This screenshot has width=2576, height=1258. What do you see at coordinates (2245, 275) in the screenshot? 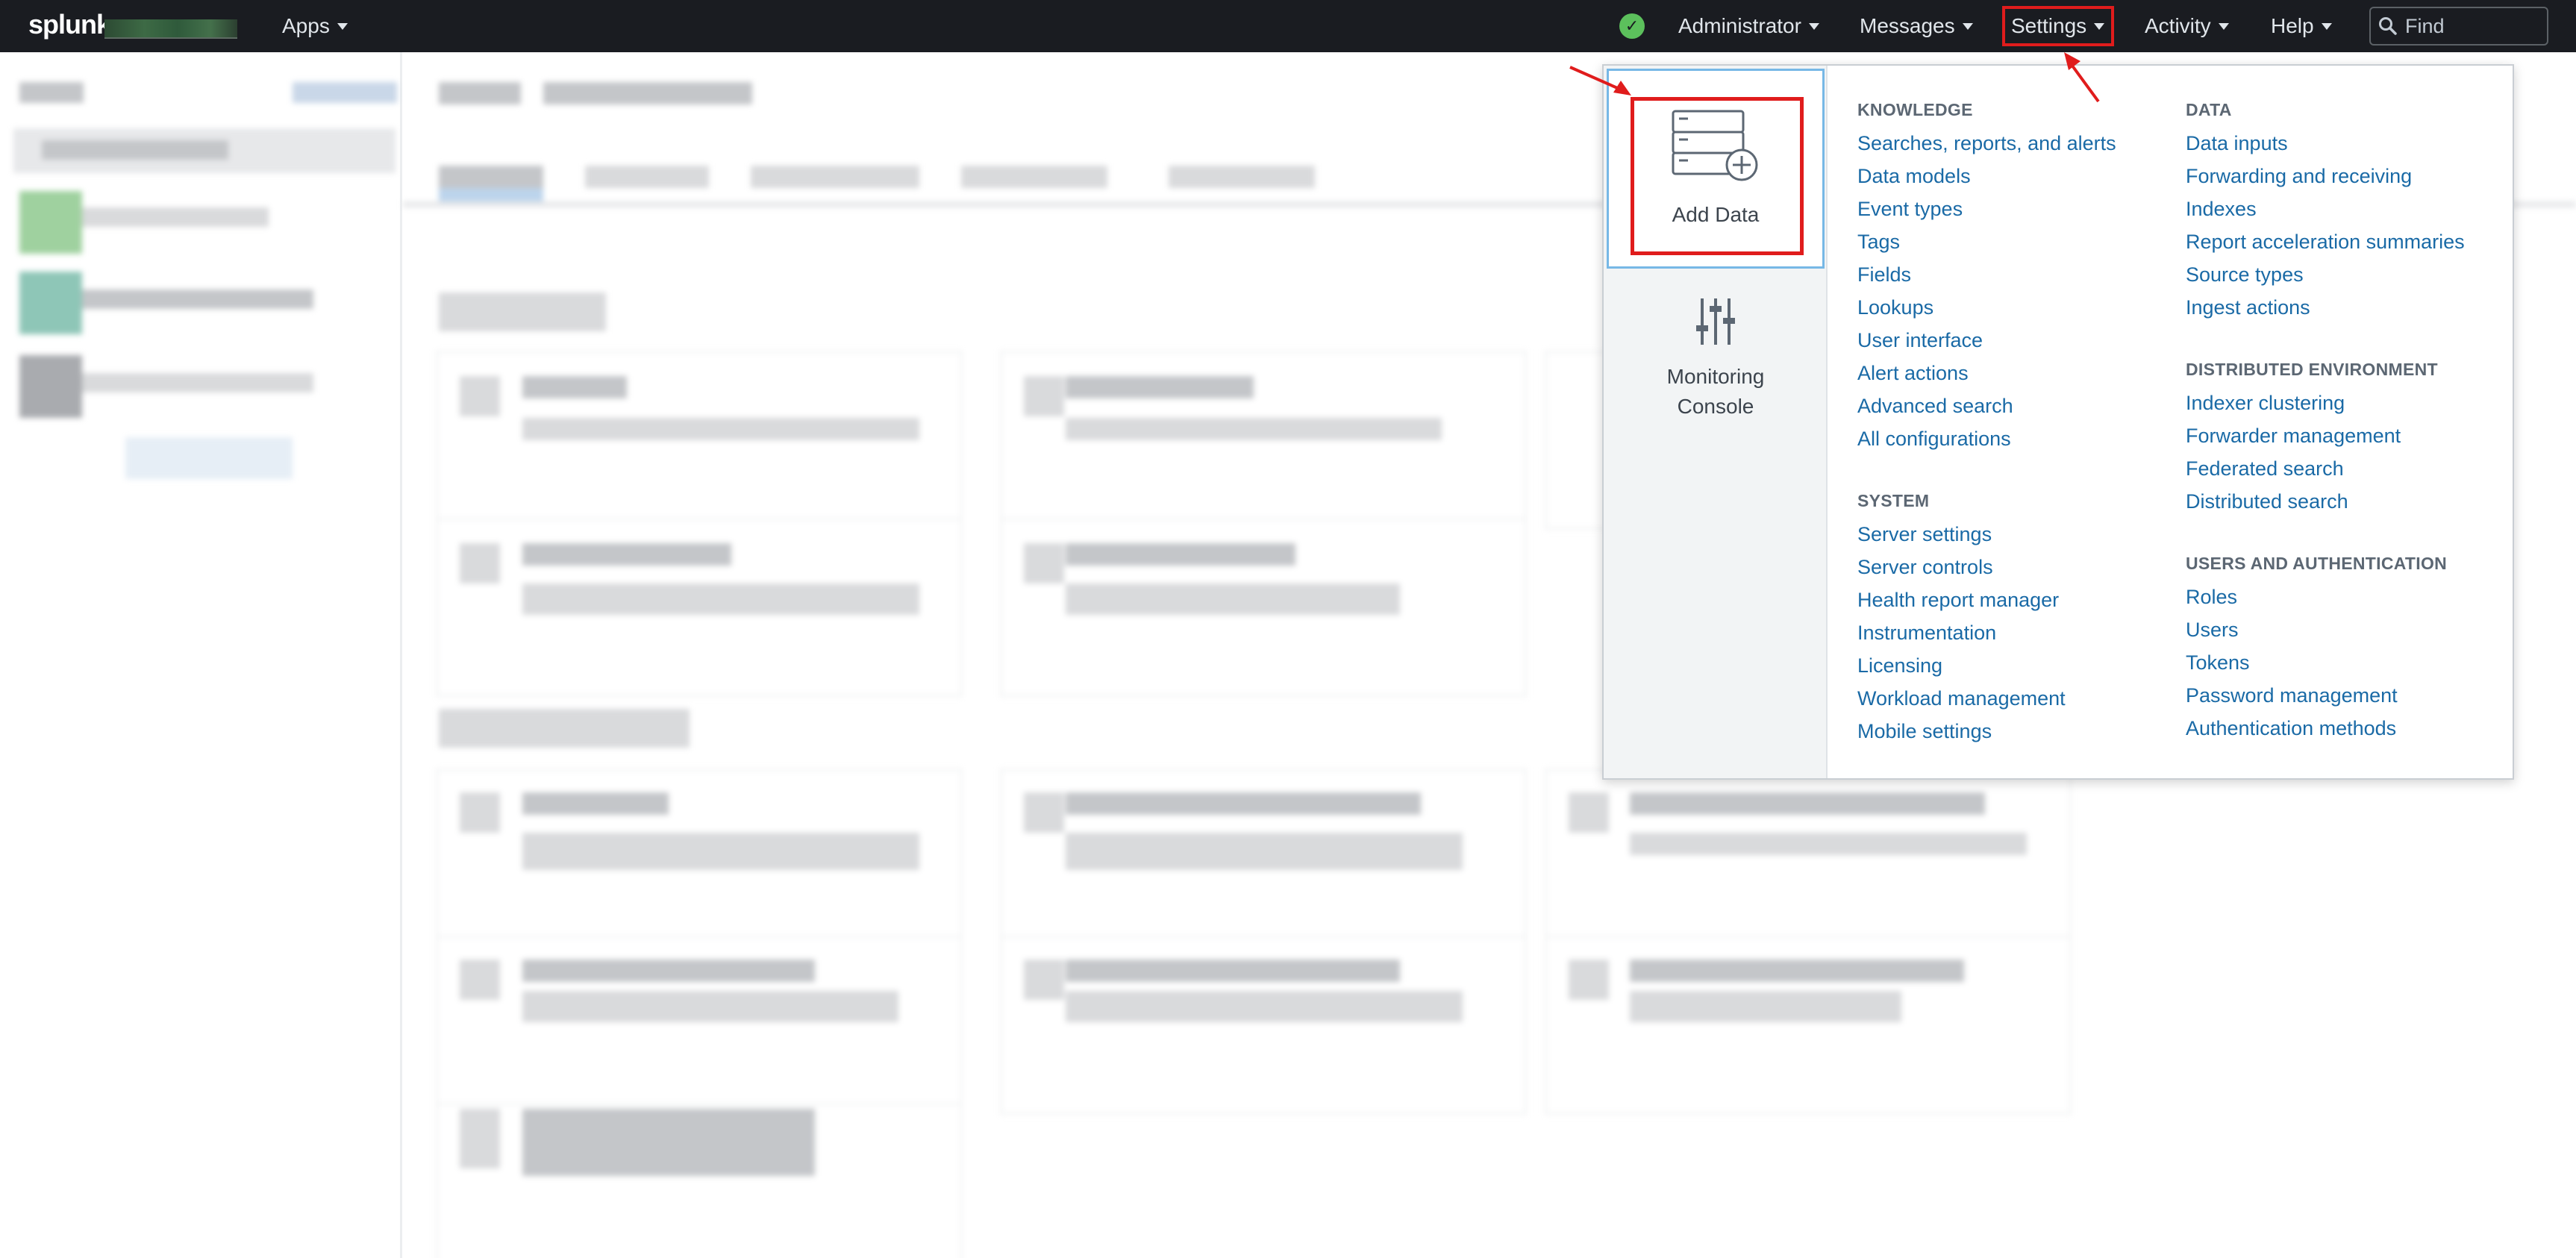
I see `link-source-types: Source types` at bounding box center [2245, 275].